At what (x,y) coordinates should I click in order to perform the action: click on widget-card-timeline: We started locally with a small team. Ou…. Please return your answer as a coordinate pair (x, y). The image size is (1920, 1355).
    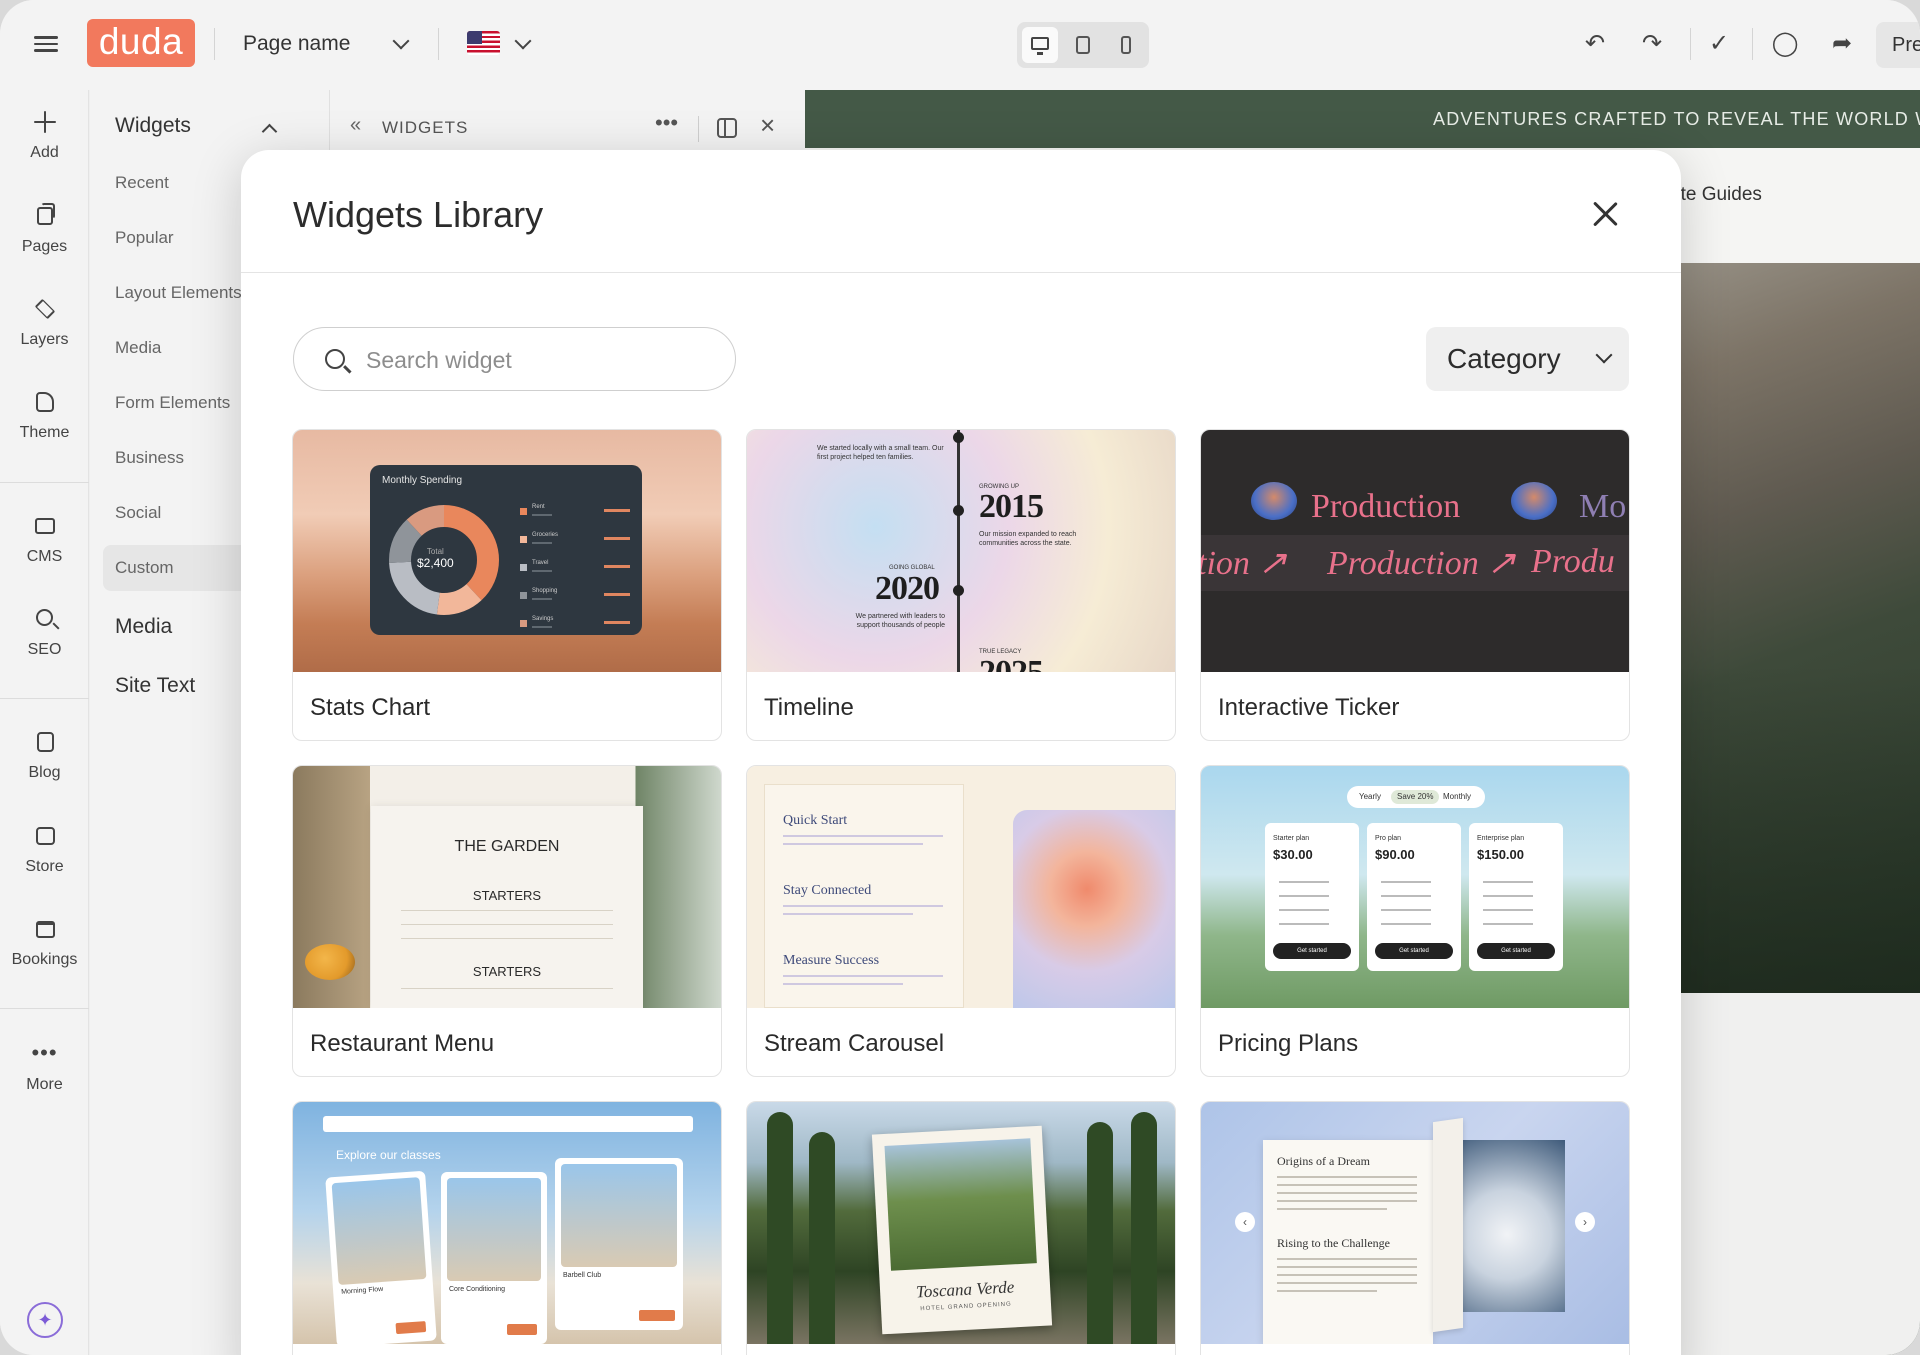
    Looking at the image, I should click on (961, 585).